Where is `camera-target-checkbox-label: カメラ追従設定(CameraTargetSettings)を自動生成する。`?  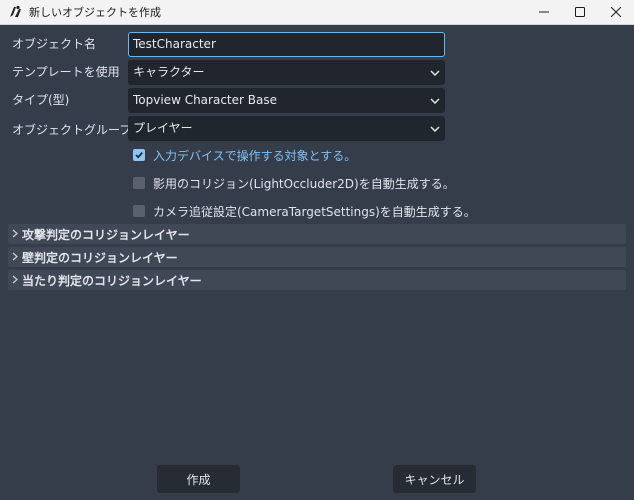
camera-target-checkbox-label: カメラ追従設定(CameraTargetSettings)を自動生成する。 is located at coordinates (314, 211).